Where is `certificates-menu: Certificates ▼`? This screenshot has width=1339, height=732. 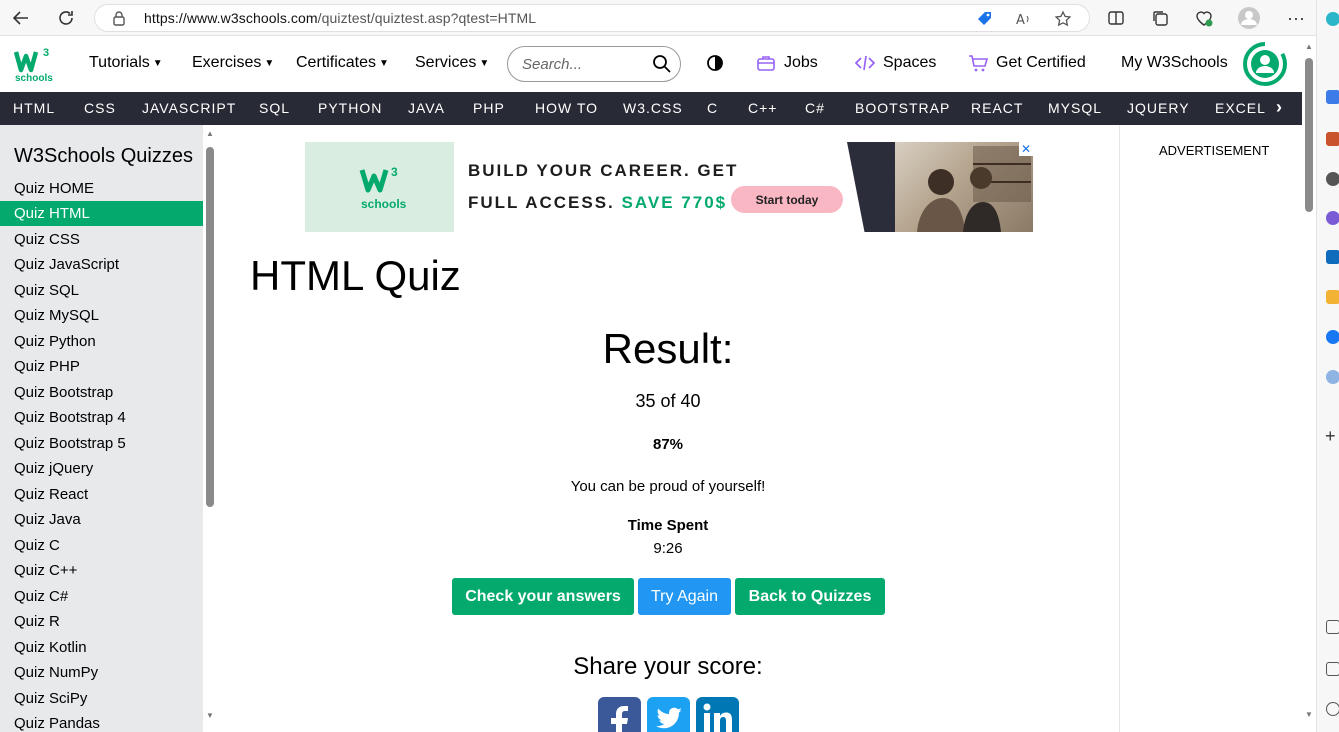
certificates-menu: Certificates ▼ is located at coordinates (342, 63).